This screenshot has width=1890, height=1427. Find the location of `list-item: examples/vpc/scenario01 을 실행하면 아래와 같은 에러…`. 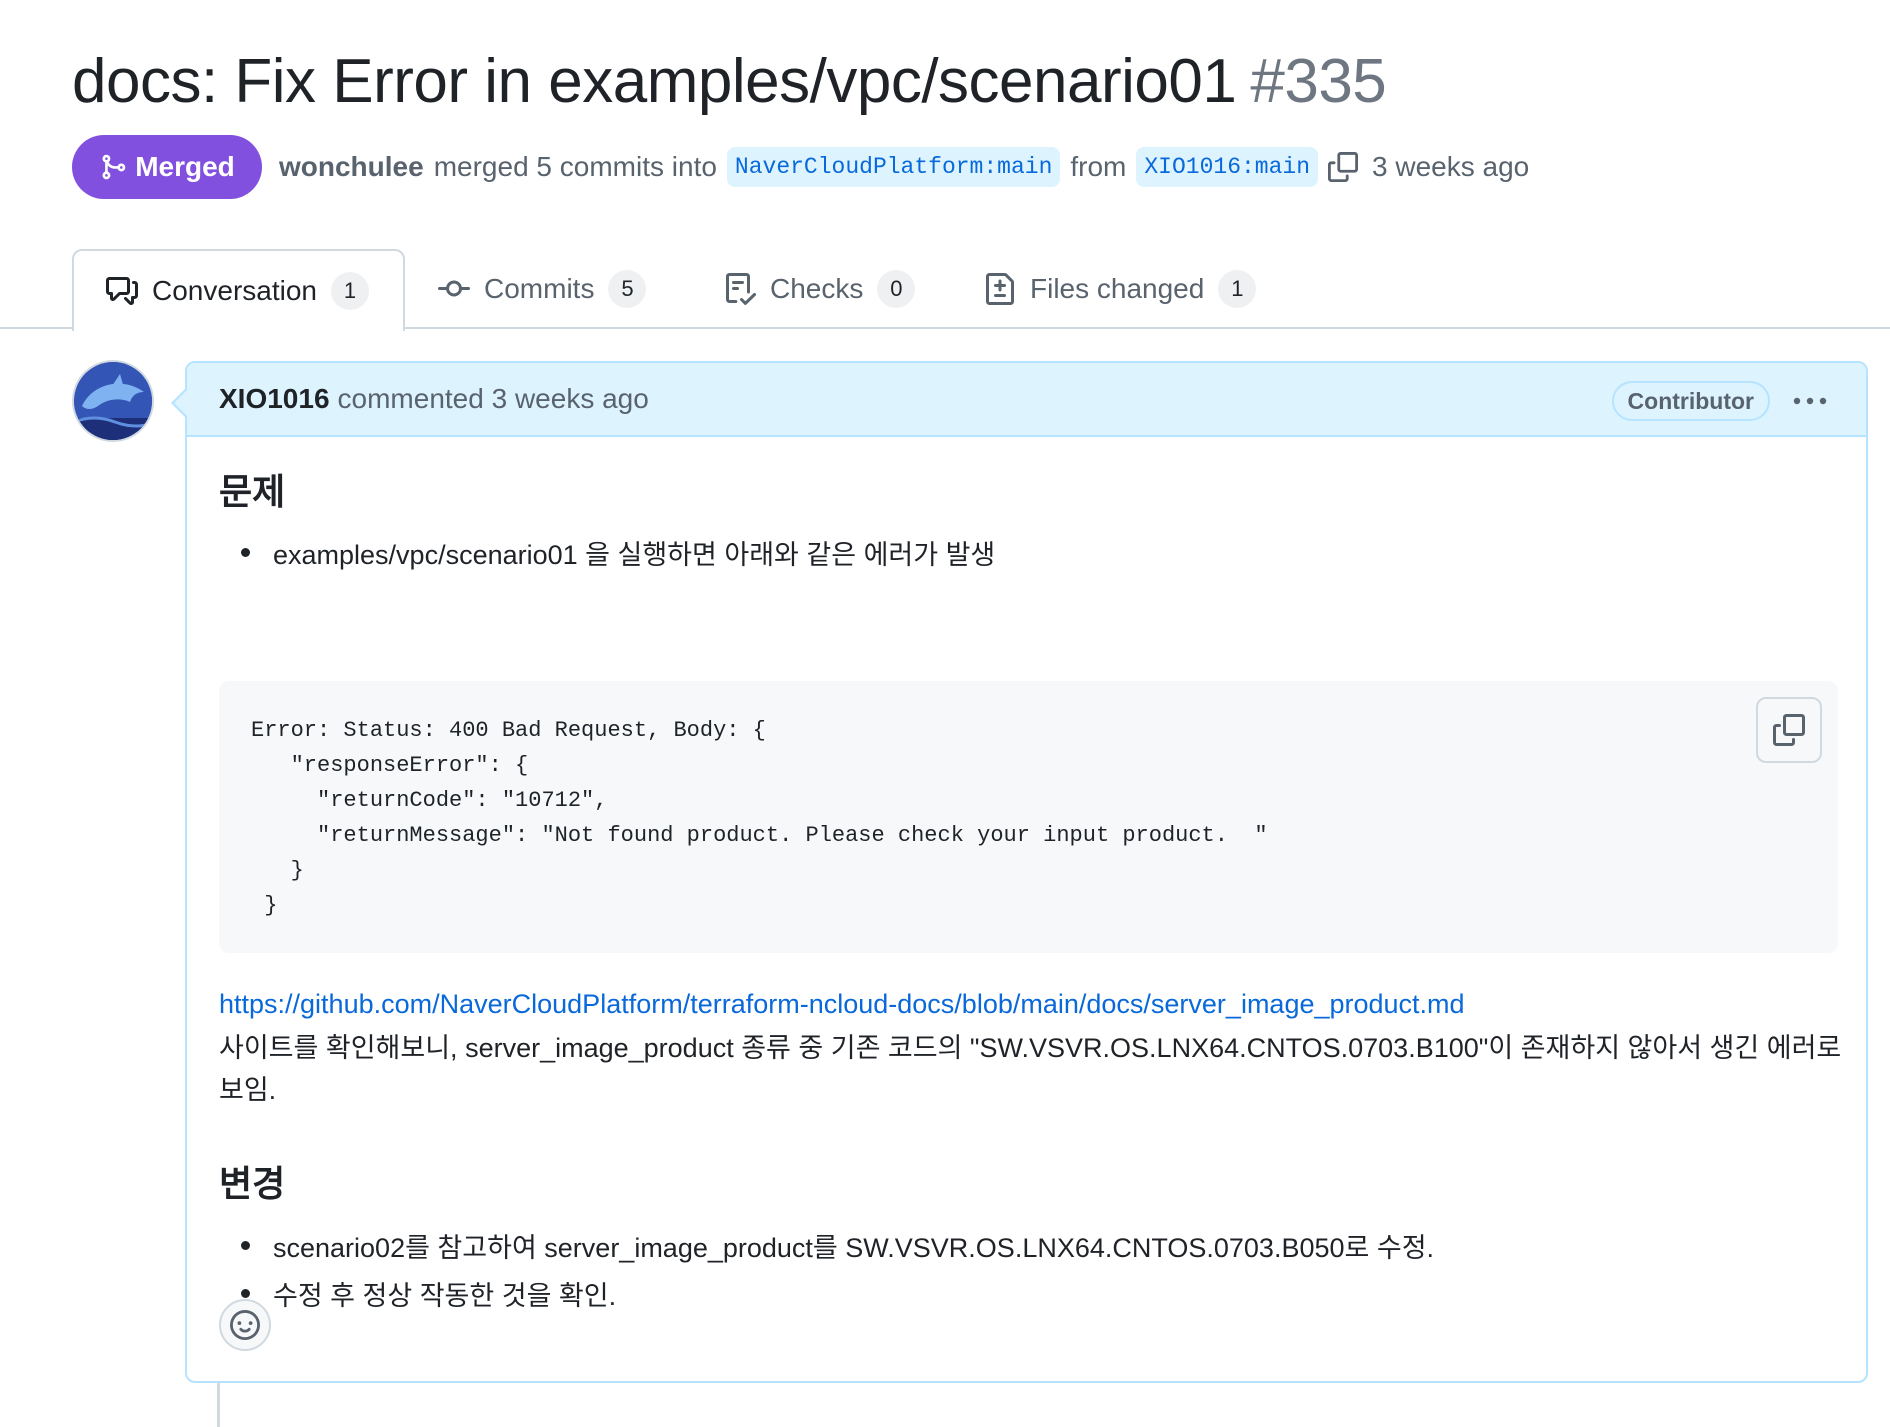

list-item: examples/vpc/scenario01 을 실행하면 아래와 같은 에러… is located at coordinates (617, 552).